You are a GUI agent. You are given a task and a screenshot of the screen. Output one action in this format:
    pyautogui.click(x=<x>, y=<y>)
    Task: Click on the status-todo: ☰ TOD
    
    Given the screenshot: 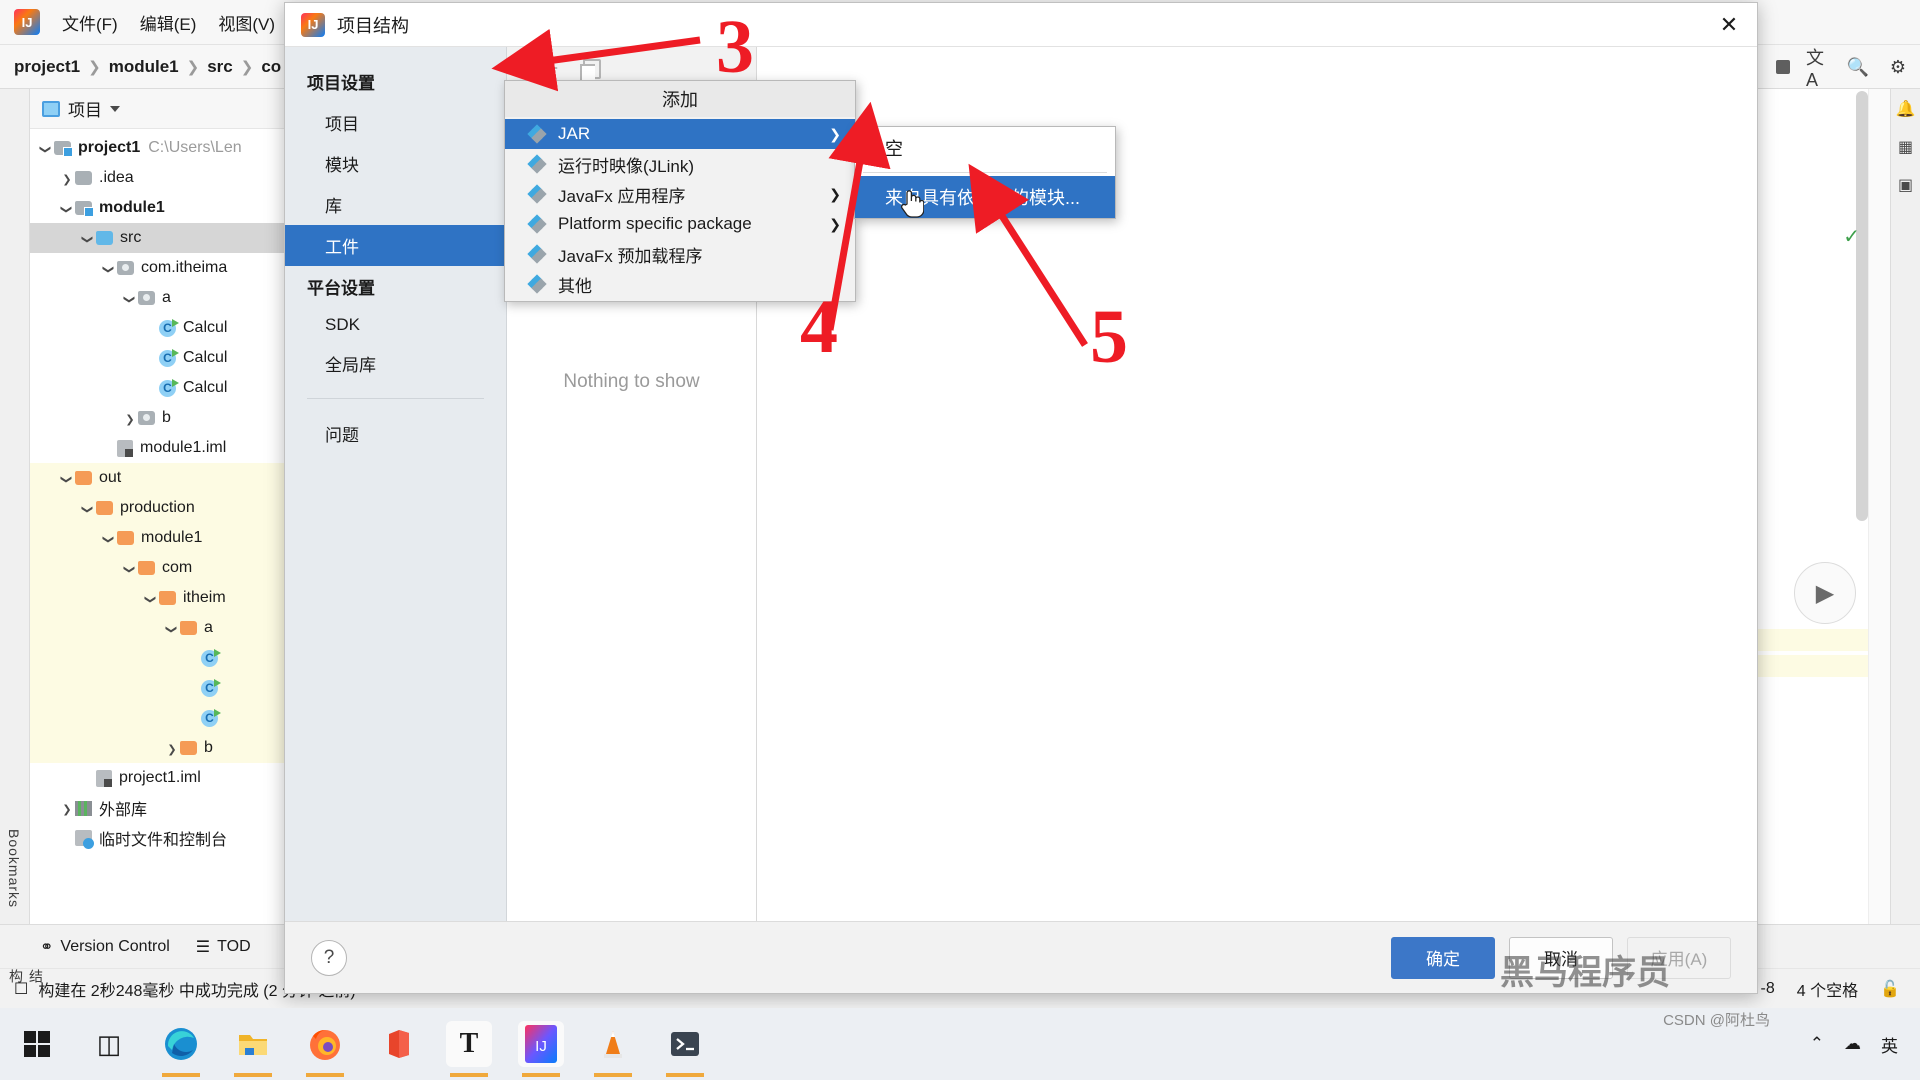 What is the action you would take?
    pyautogui.click(x=223, y=947)
    